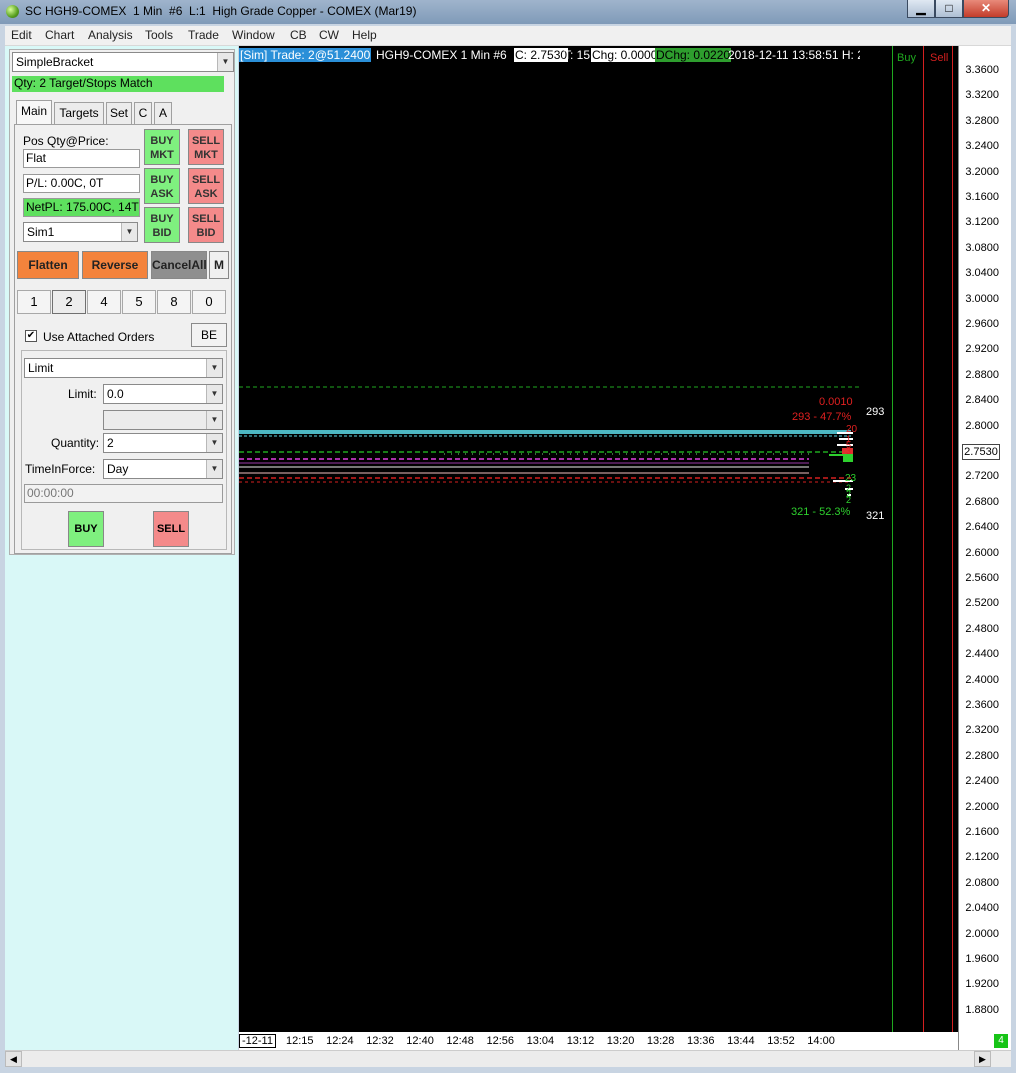 Image resolution: width=1016 pixels, height=1073 pixels. What do you see at coordinates (982, 730) in the screenshot?
I see `price-tick-label: 2.3200` at bounding box center [982, 730].